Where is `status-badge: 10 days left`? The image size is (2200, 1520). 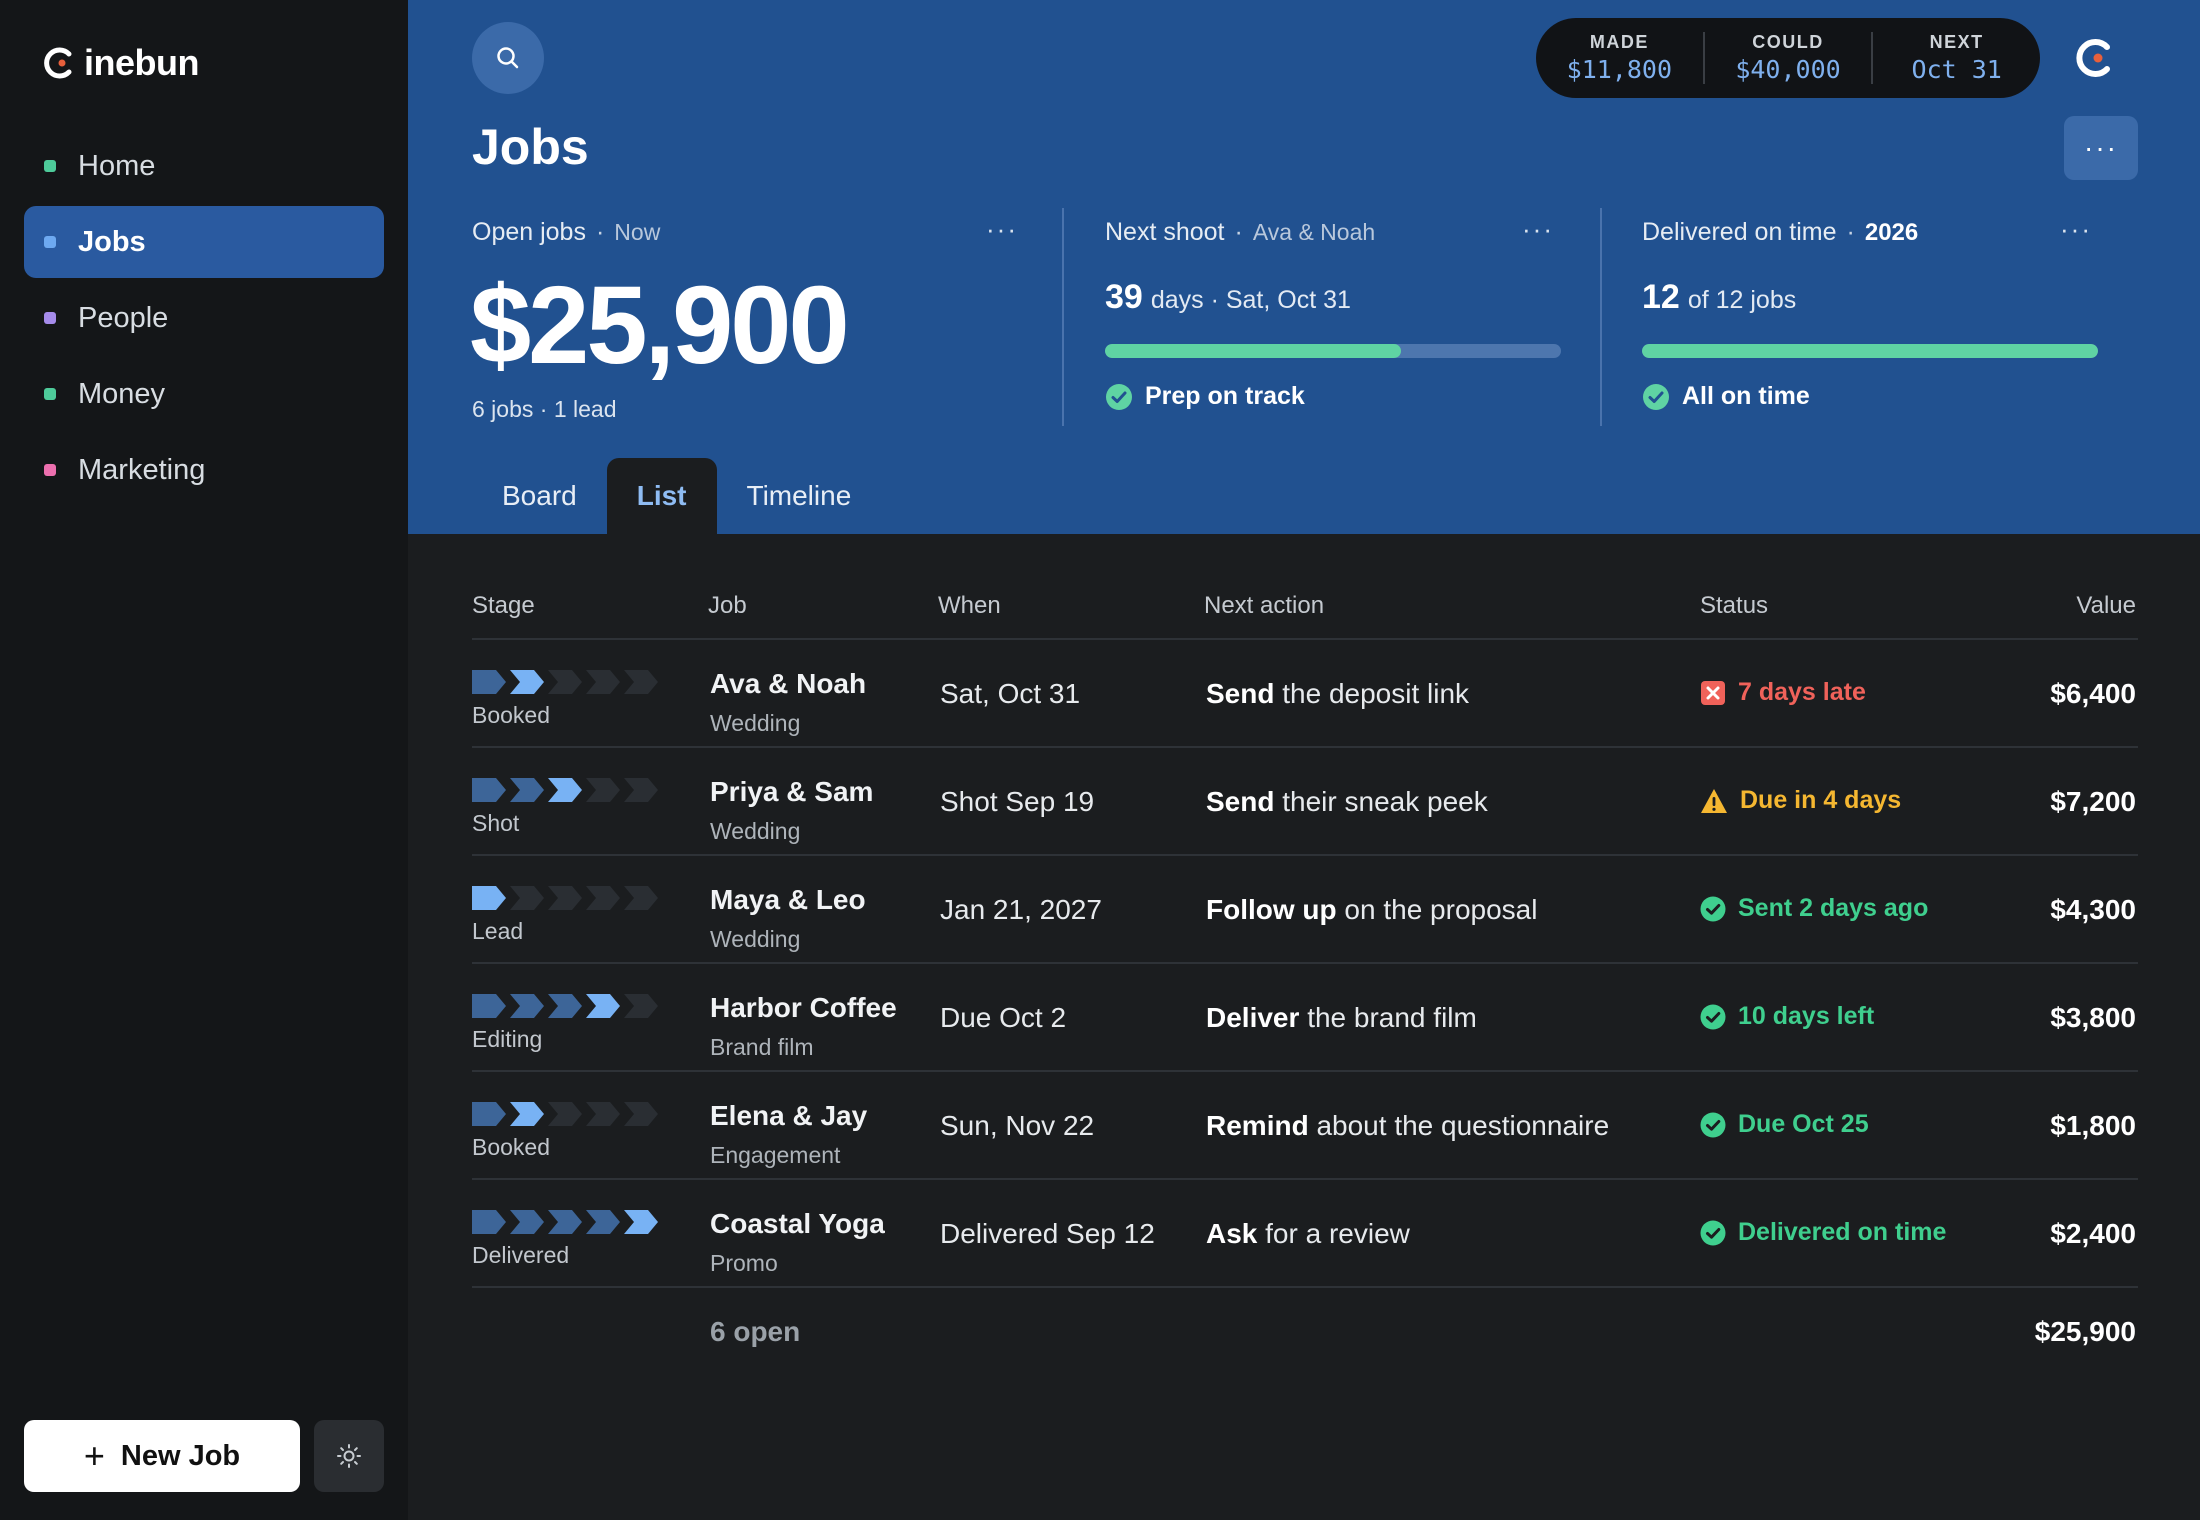 status-badge: 10 days left is located at coordinates (1787, 1016).